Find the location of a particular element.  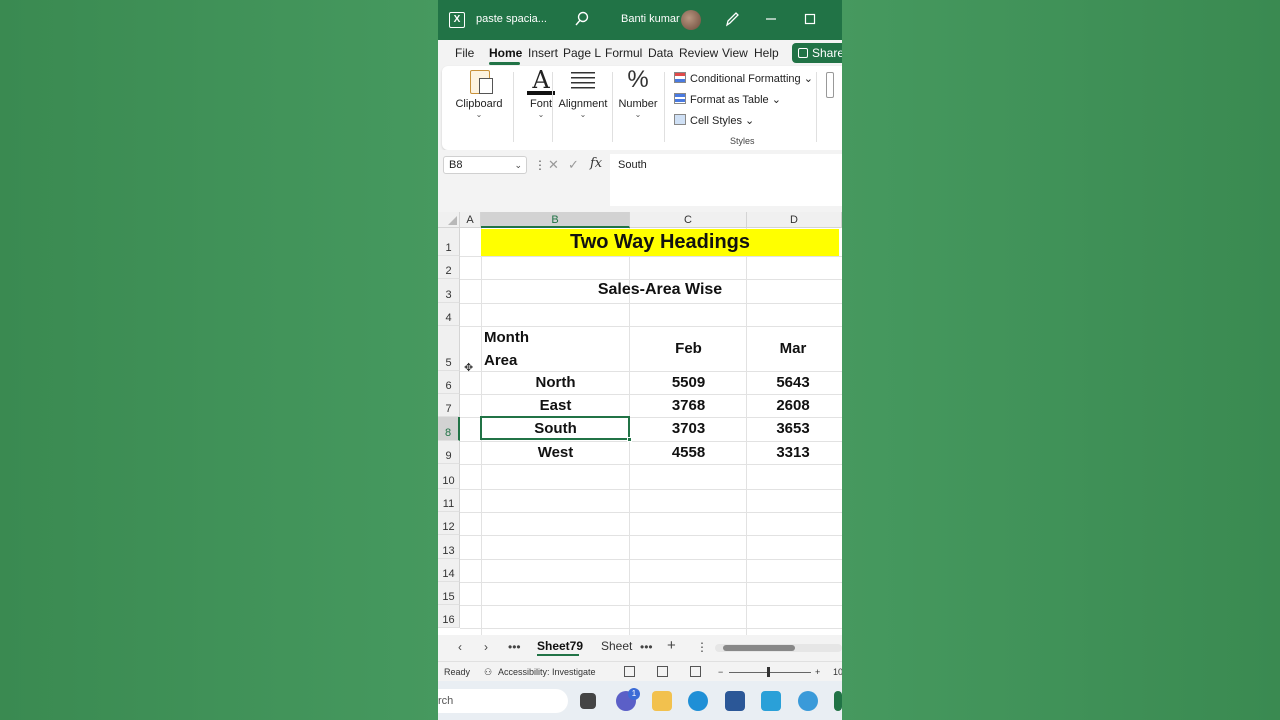

app-icon is located at coordinates (771, 701).